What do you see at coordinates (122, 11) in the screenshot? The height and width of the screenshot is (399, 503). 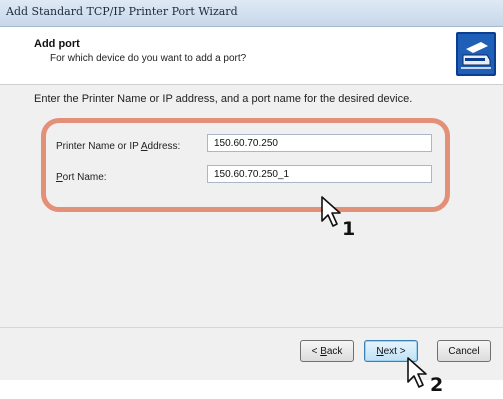 I see `window-title: Add Standard TCP/IP Printer Port Wizard` at bounding box center [122, 11].